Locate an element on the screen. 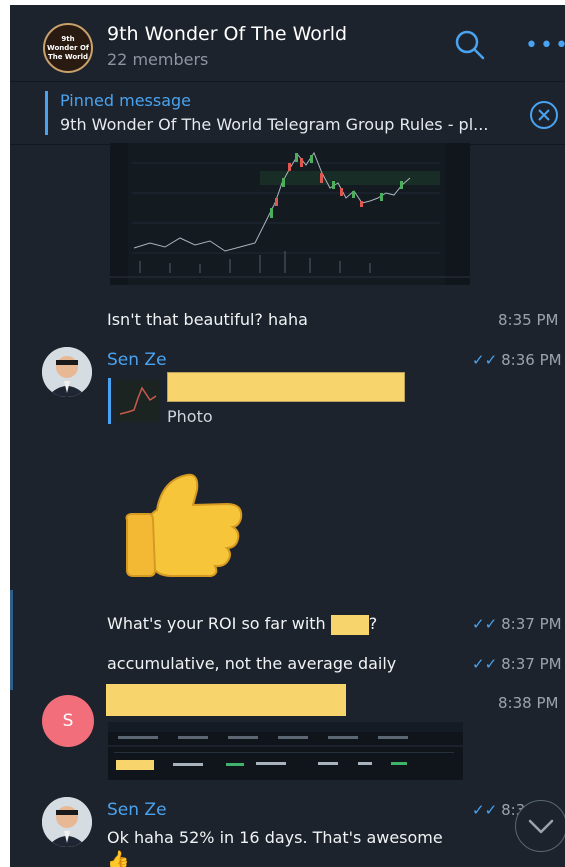  pinned-accent-bar is located at coordinates (46, 113).